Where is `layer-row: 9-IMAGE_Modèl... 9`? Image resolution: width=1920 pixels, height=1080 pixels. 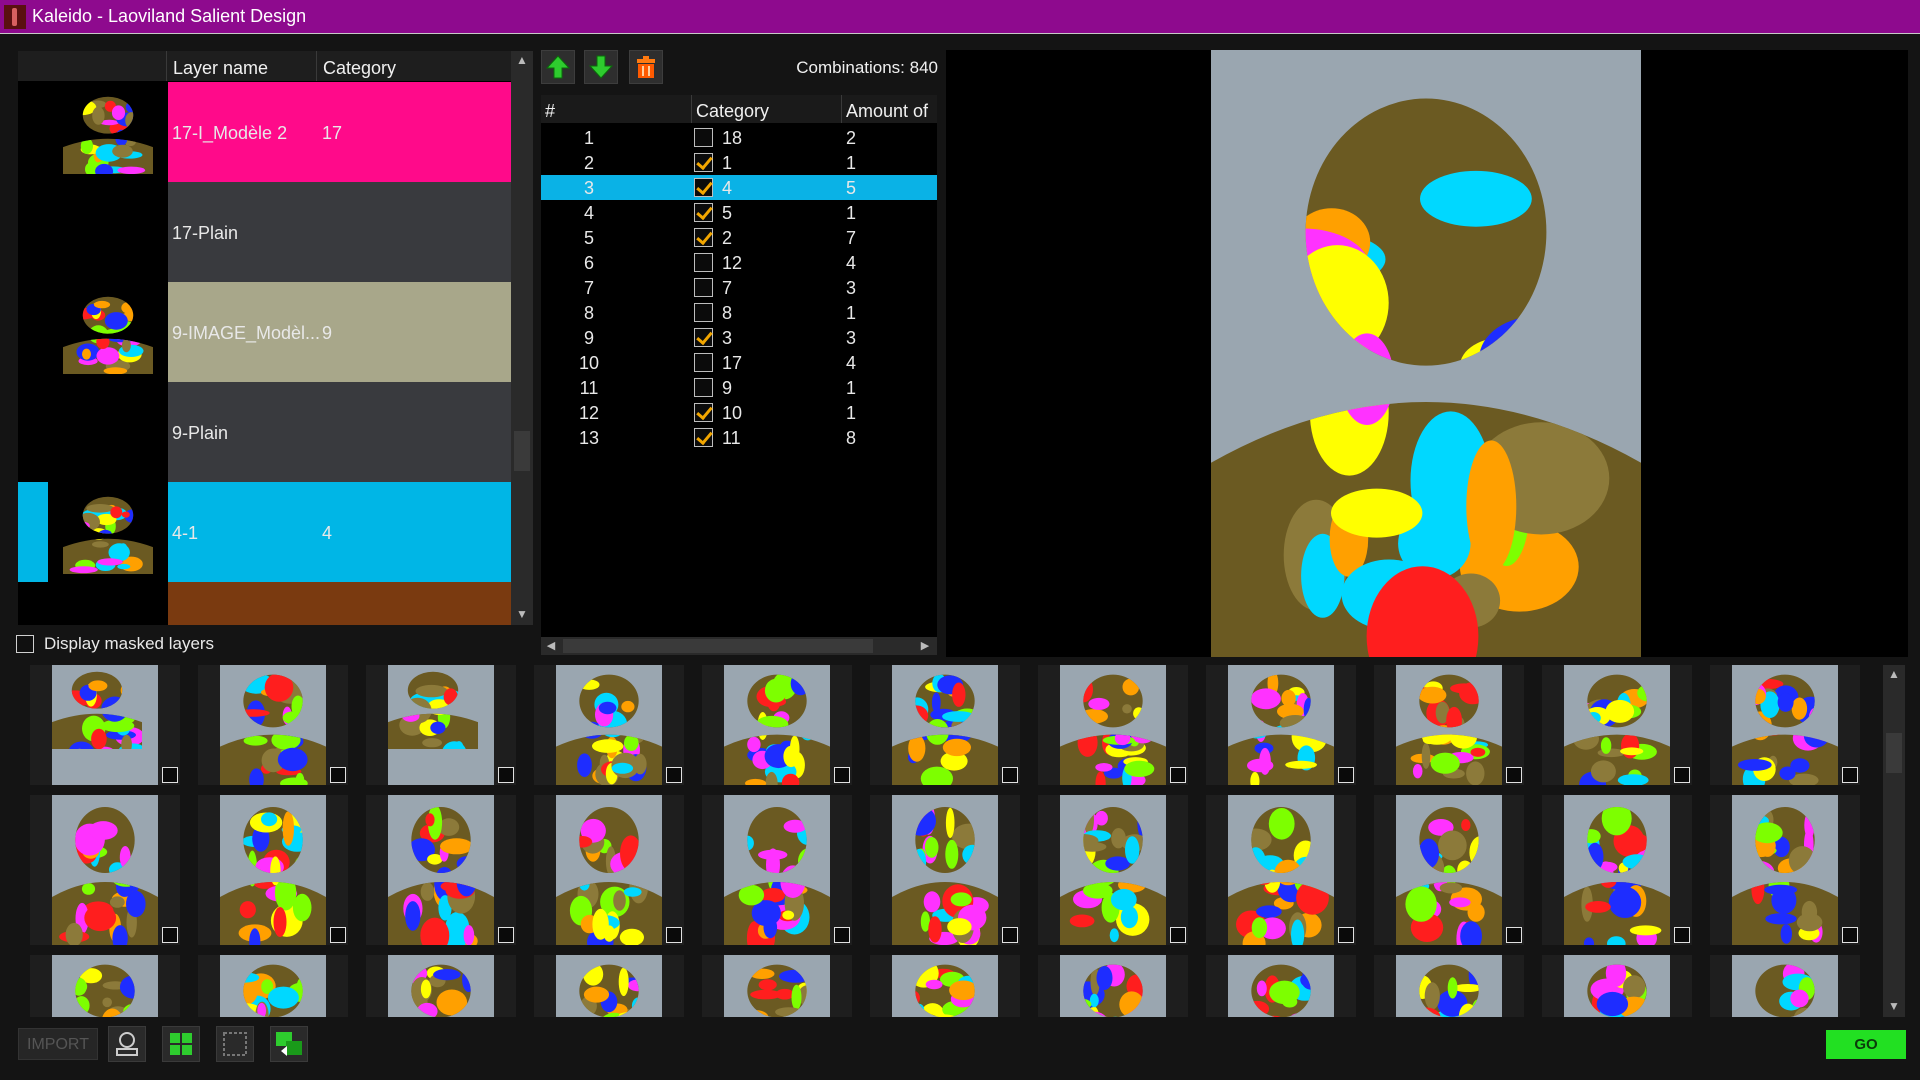
layer-row: 9-IMAGE_Modèl... 9 is located at coordinates (264, 332).